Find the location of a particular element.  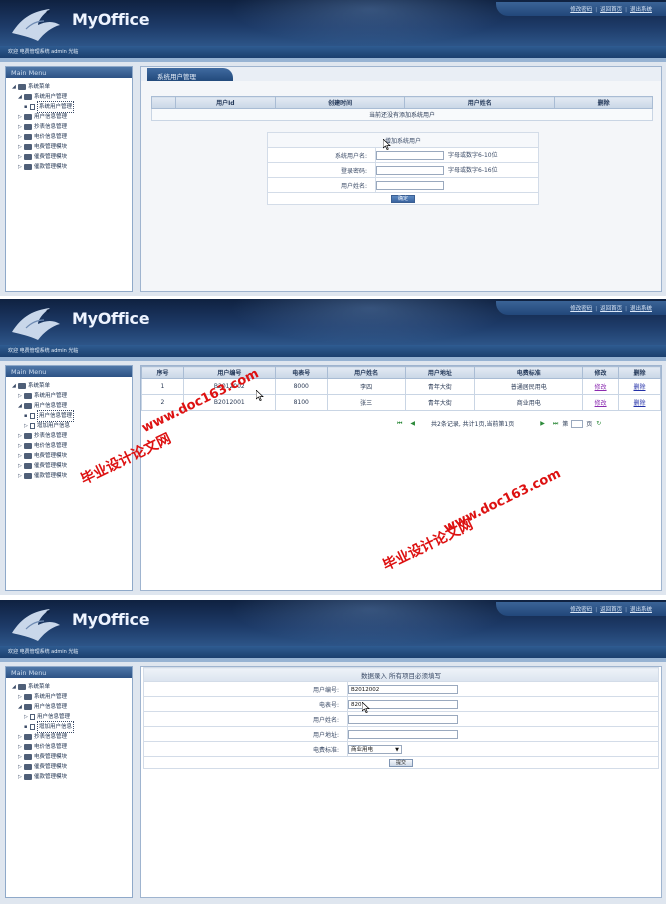

col-user-name: 用户姓名 is located at coordinates (480, 102).